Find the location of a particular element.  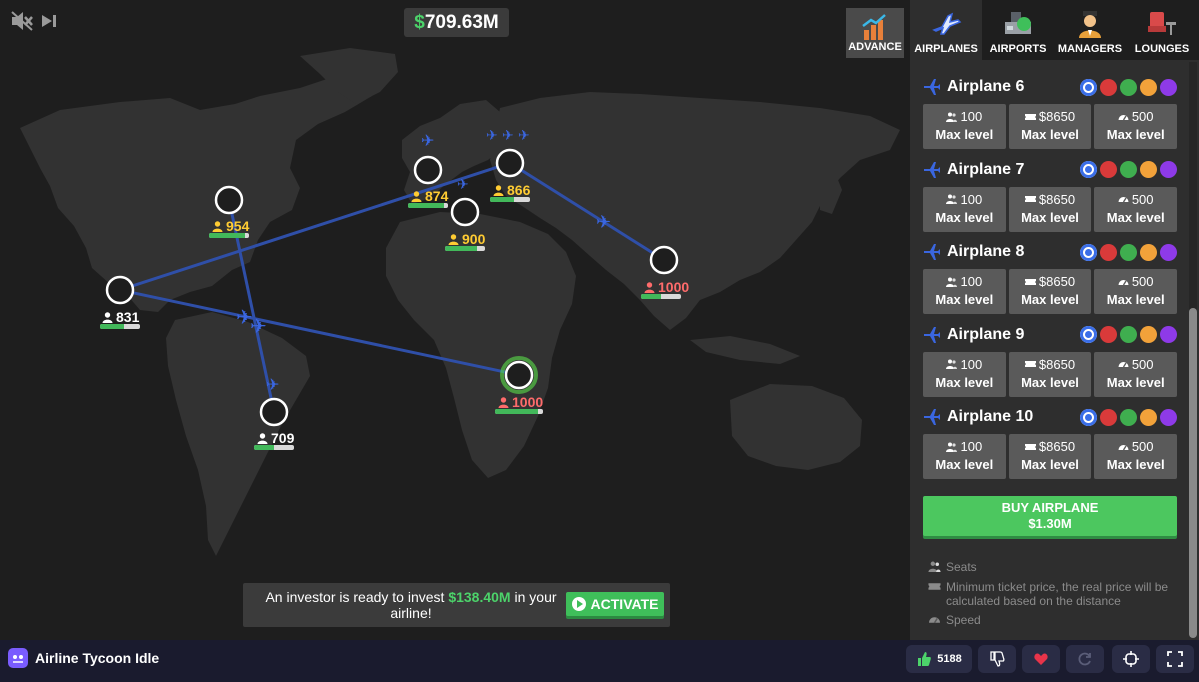

buy-airplane-button: BUY AIRPLANE $1.30M is located at coordinates (1050, 516).